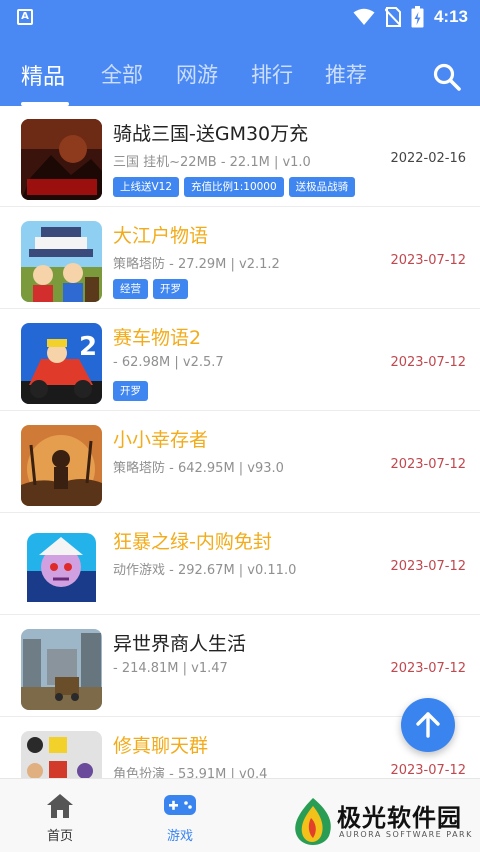  What do you see at coordinates (240, 17) in the screenshot?
I see `status-bar: A 4:13` at bounding box center [240, 17].